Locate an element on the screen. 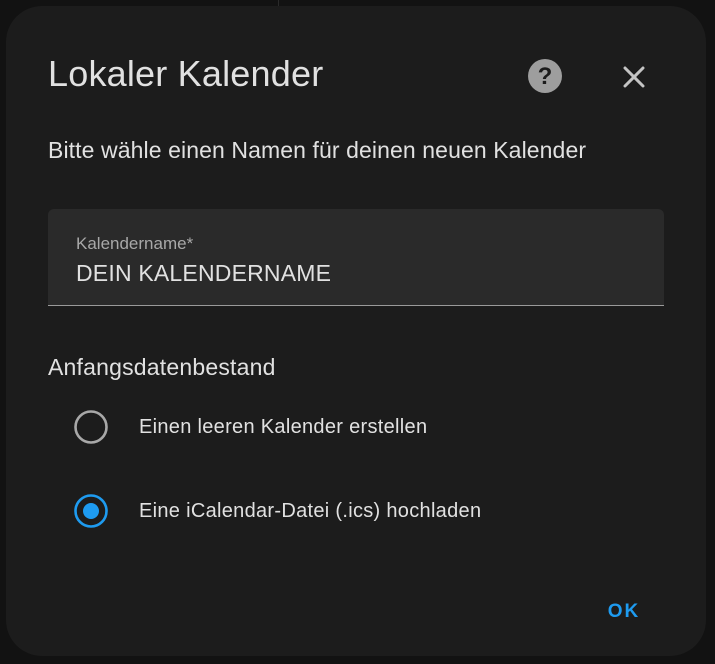  option-empty-calendar: Einen leeren Kalender erstellen is located at coordinates (366, 427).